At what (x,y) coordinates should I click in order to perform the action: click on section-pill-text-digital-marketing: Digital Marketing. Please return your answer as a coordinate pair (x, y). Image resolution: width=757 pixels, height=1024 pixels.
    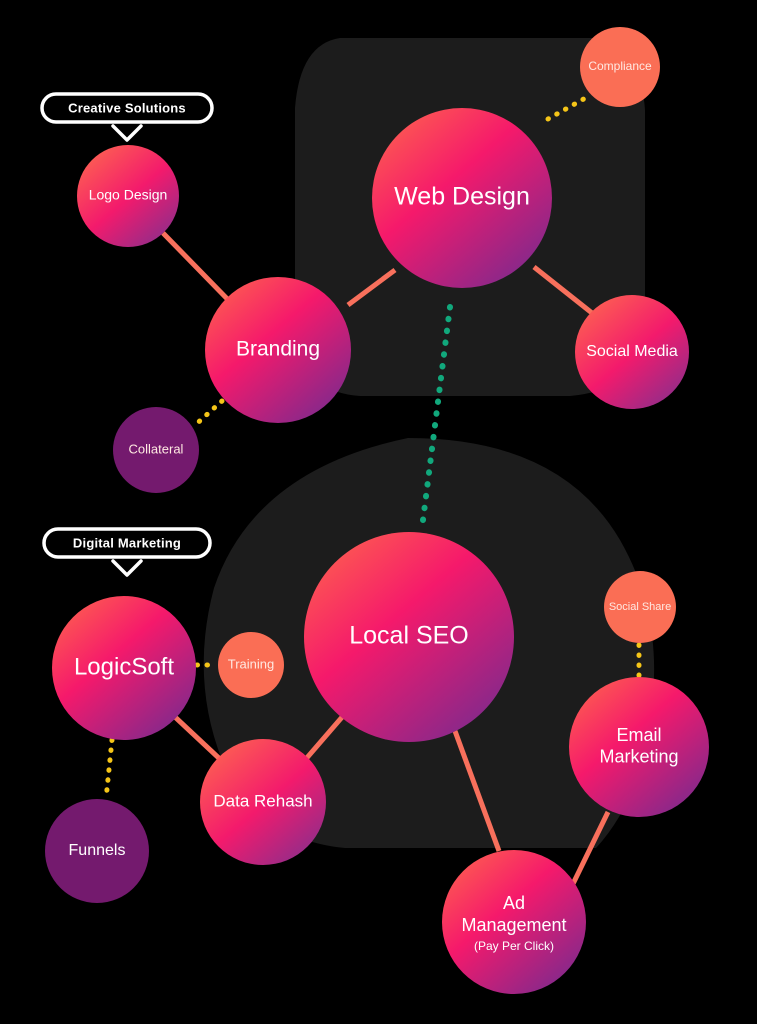
    Looking at the image, I should click on (127, 542).